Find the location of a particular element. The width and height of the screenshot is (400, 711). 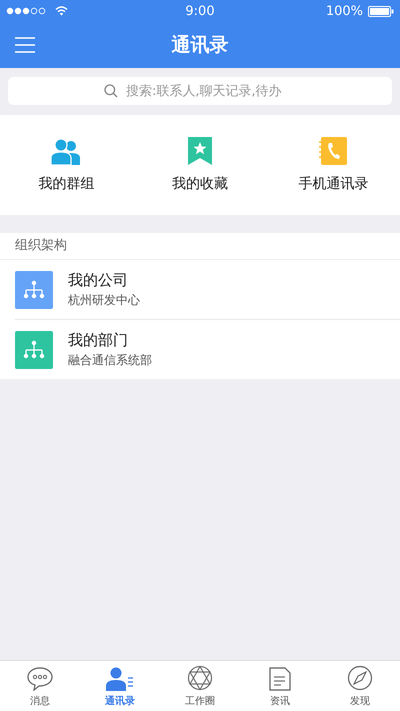

tab-item: 通讯录 is located at coordinates (120, 686).